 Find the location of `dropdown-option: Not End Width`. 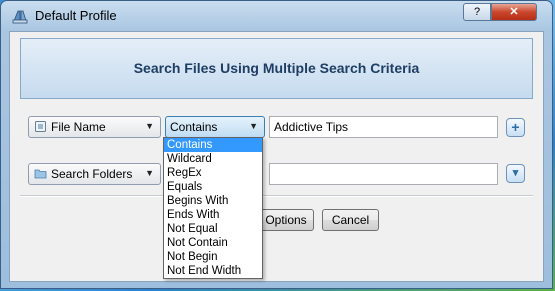

dropdown-option: Not End Width is located at coordinates (213, 271).